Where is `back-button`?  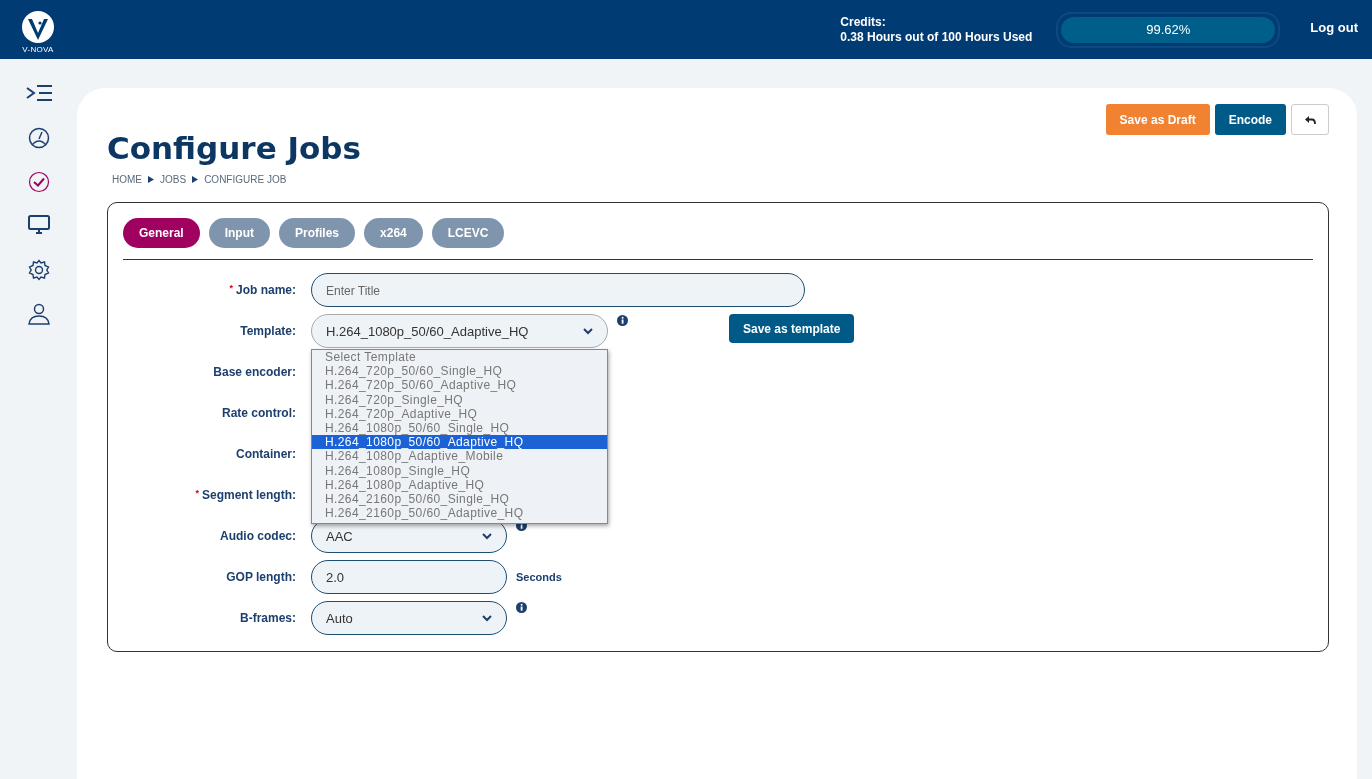 back-button is located at coordinates (1310, 119).